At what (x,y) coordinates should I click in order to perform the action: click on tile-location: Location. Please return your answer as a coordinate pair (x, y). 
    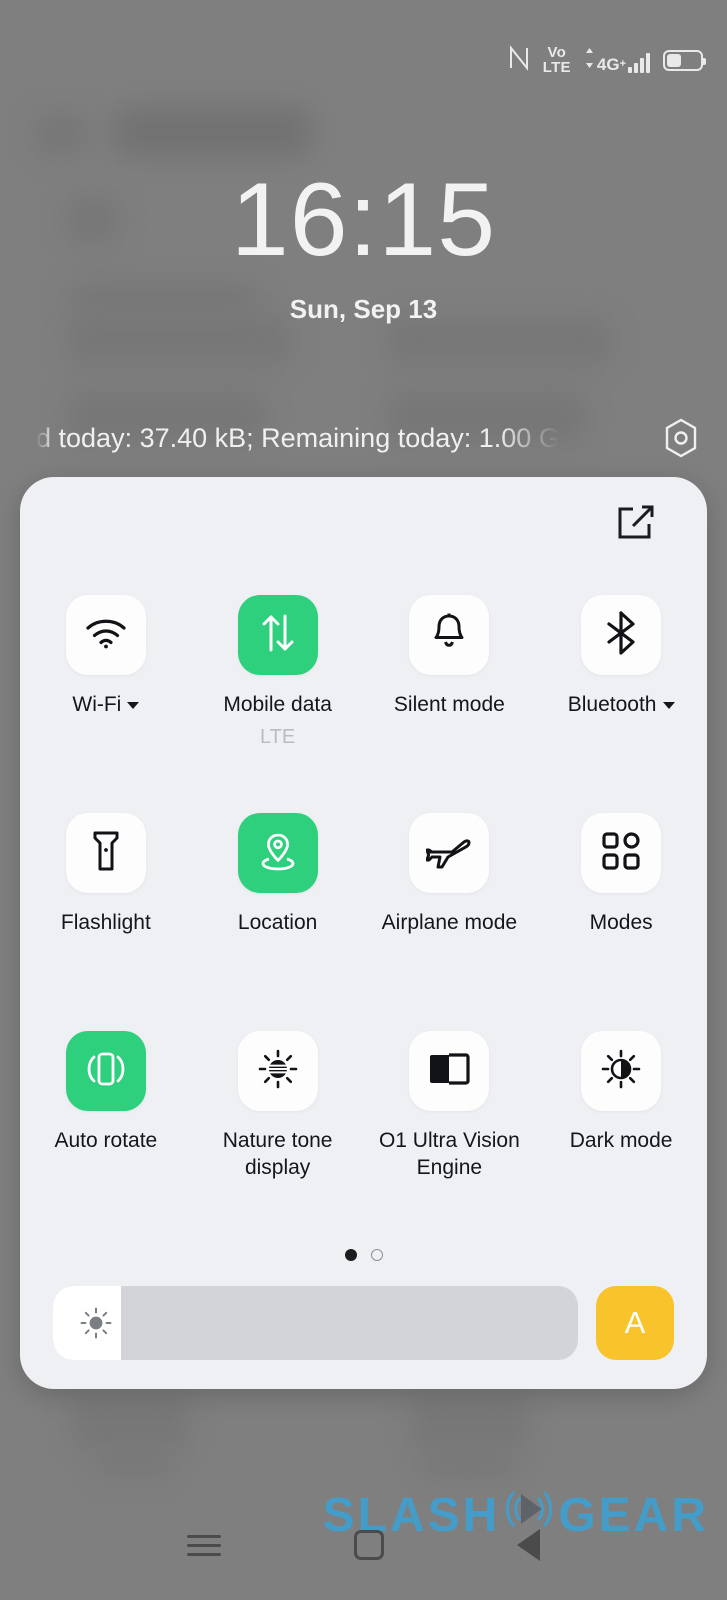
    Looking at the image, I should click on (278, 922).